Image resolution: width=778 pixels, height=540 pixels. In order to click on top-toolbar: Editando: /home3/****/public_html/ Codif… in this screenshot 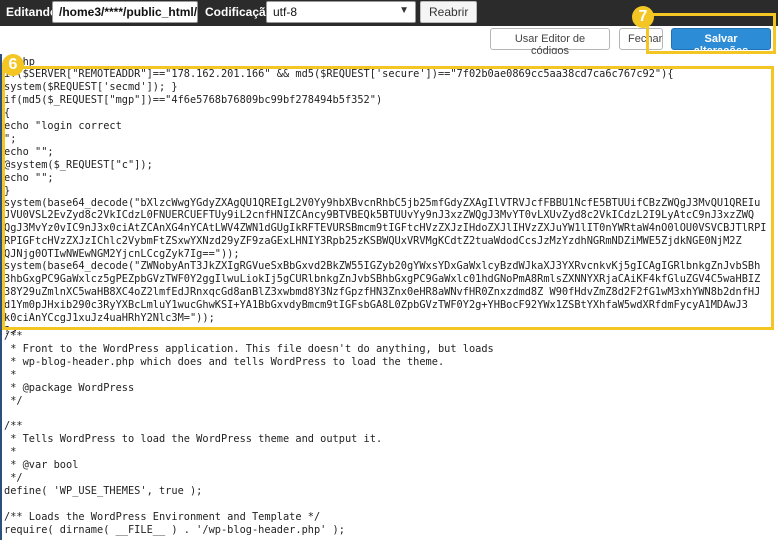, I will do `click(389, 13)`.